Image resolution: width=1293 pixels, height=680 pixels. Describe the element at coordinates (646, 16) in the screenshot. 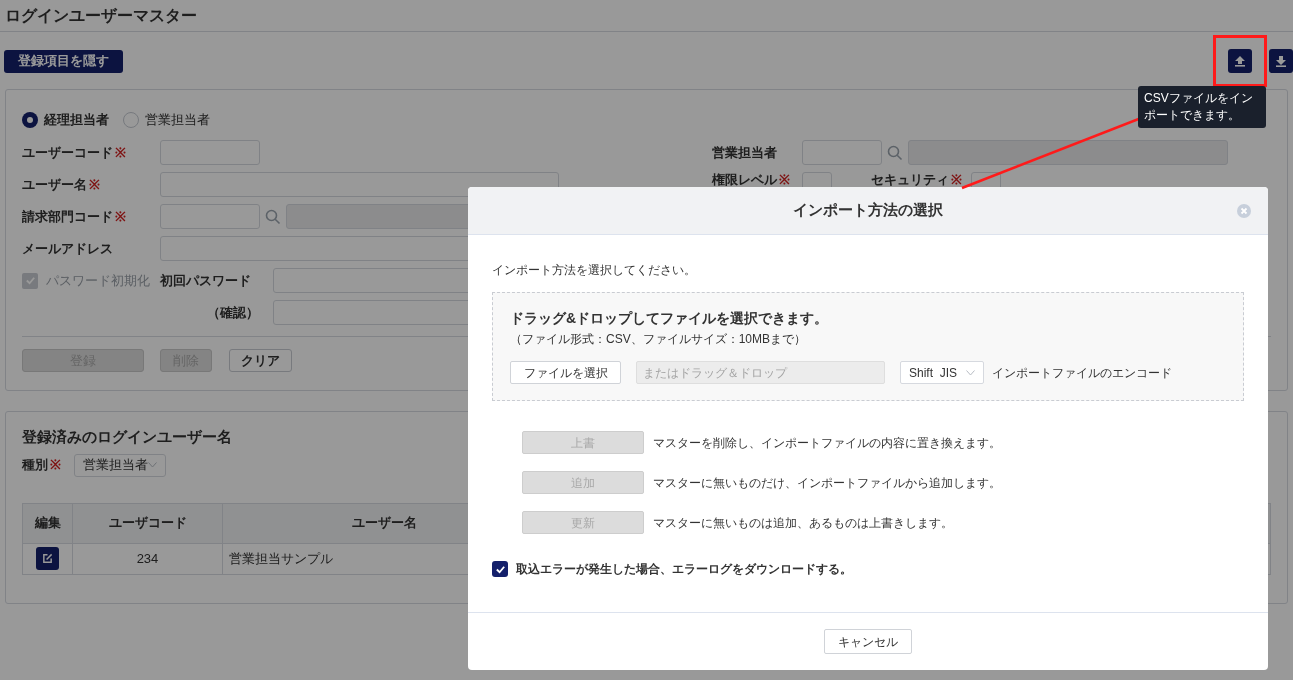

I see `page-header: ログインユーザーマスター` at that location.